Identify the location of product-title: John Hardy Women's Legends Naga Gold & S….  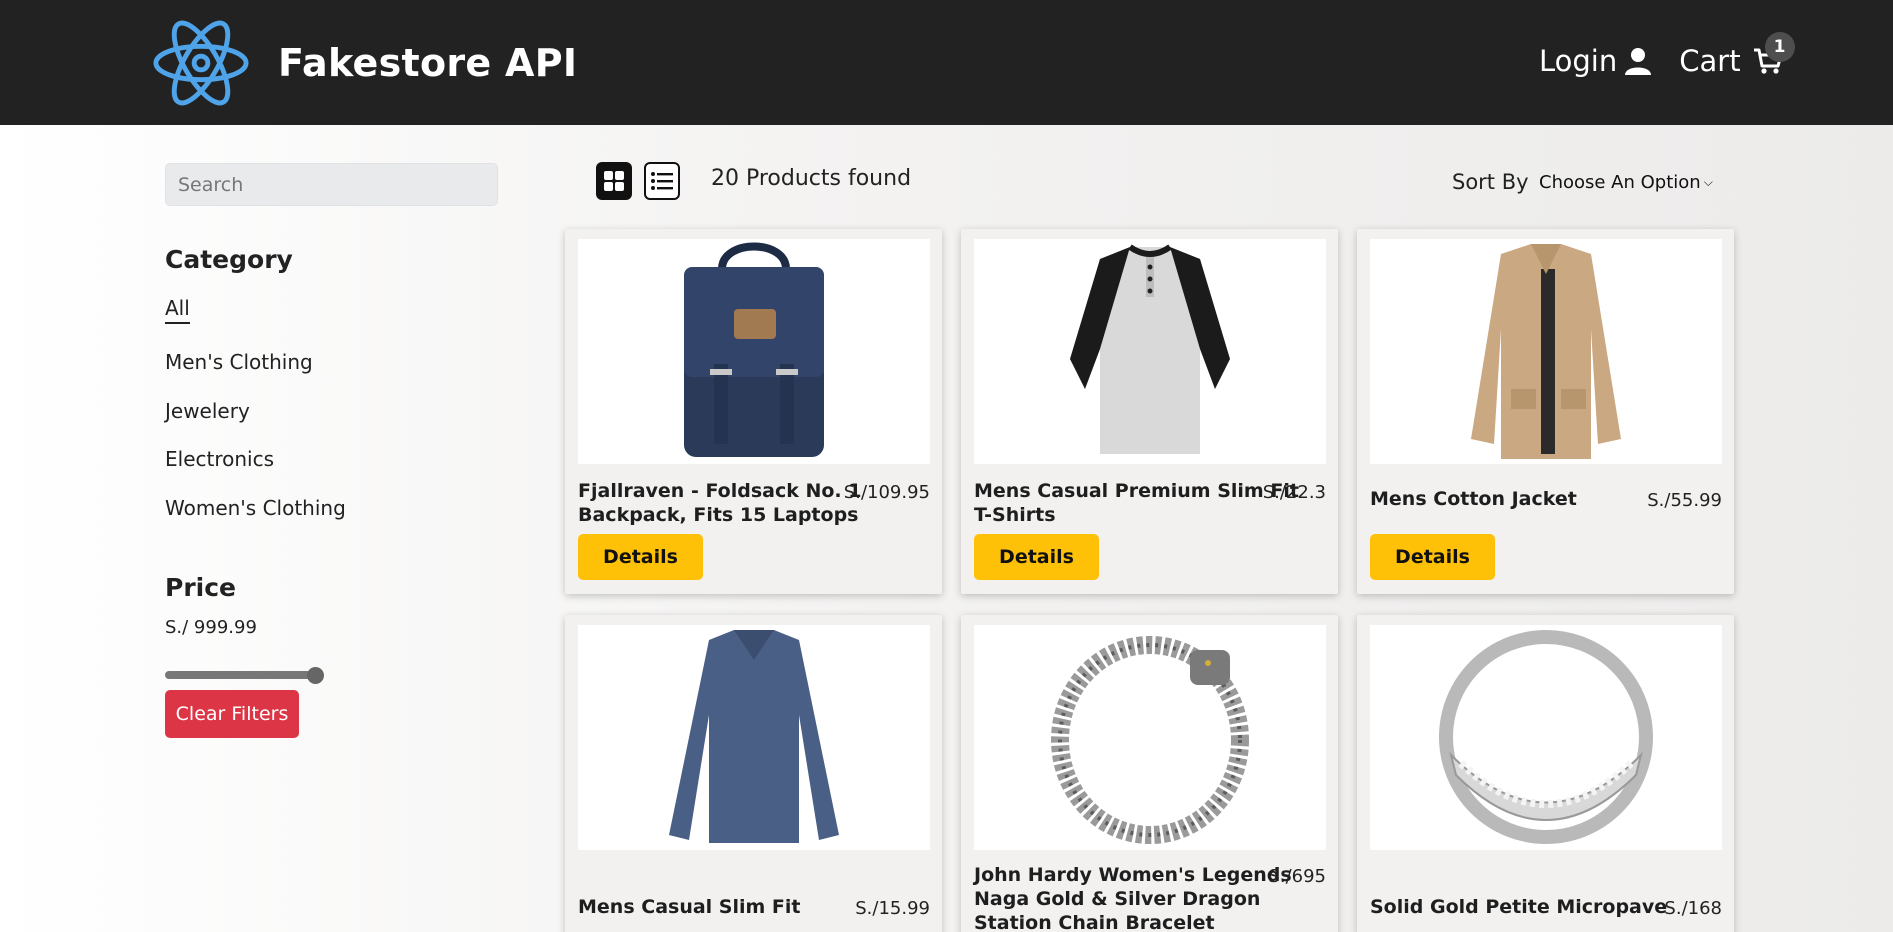
(1133, 897).